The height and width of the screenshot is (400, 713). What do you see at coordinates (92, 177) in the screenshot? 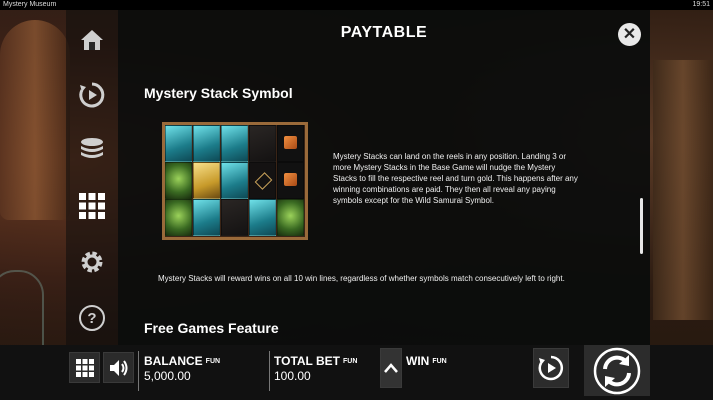
I see `side-menu: ?` at bounding box center [92, 177].